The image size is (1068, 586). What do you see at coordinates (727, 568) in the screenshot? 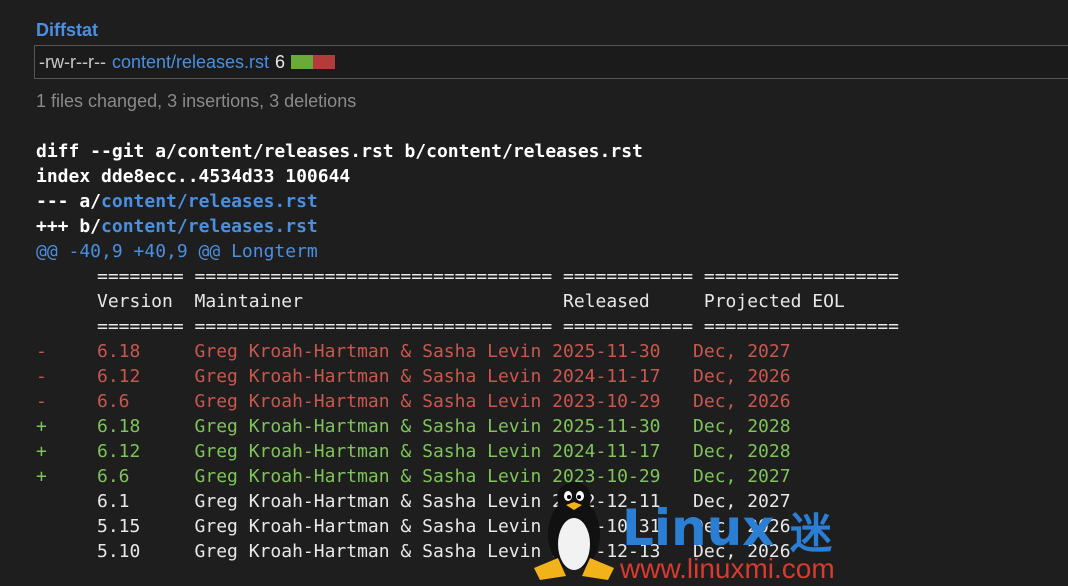
I see `watermark-url: www.linuxmi.com` at bounding box center [727, 568].